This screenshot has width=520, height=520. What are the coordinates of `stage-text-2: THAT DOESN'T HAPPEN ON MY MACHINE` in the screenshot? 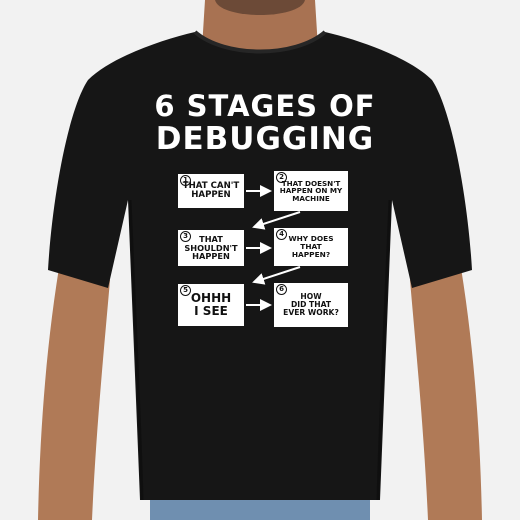 It's located at (311, 190).